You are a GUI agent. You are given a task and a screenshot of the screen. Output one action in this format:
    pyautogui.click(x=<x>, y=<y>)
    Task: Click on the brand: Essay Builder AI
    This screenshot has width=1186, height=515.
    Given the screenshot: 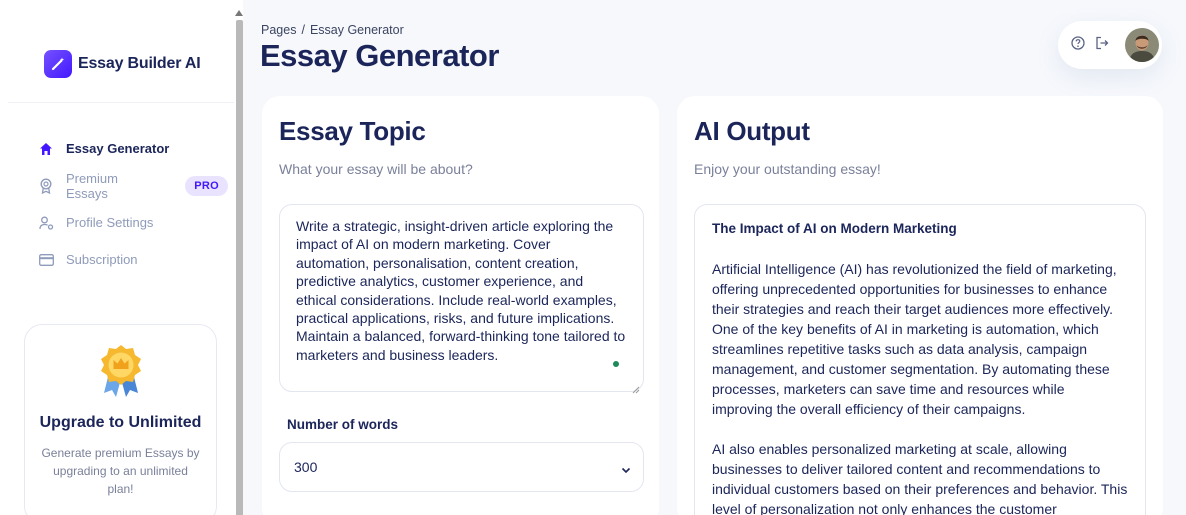 What is the action you would take?
    pyautogui.click(x=122, y=64)
    